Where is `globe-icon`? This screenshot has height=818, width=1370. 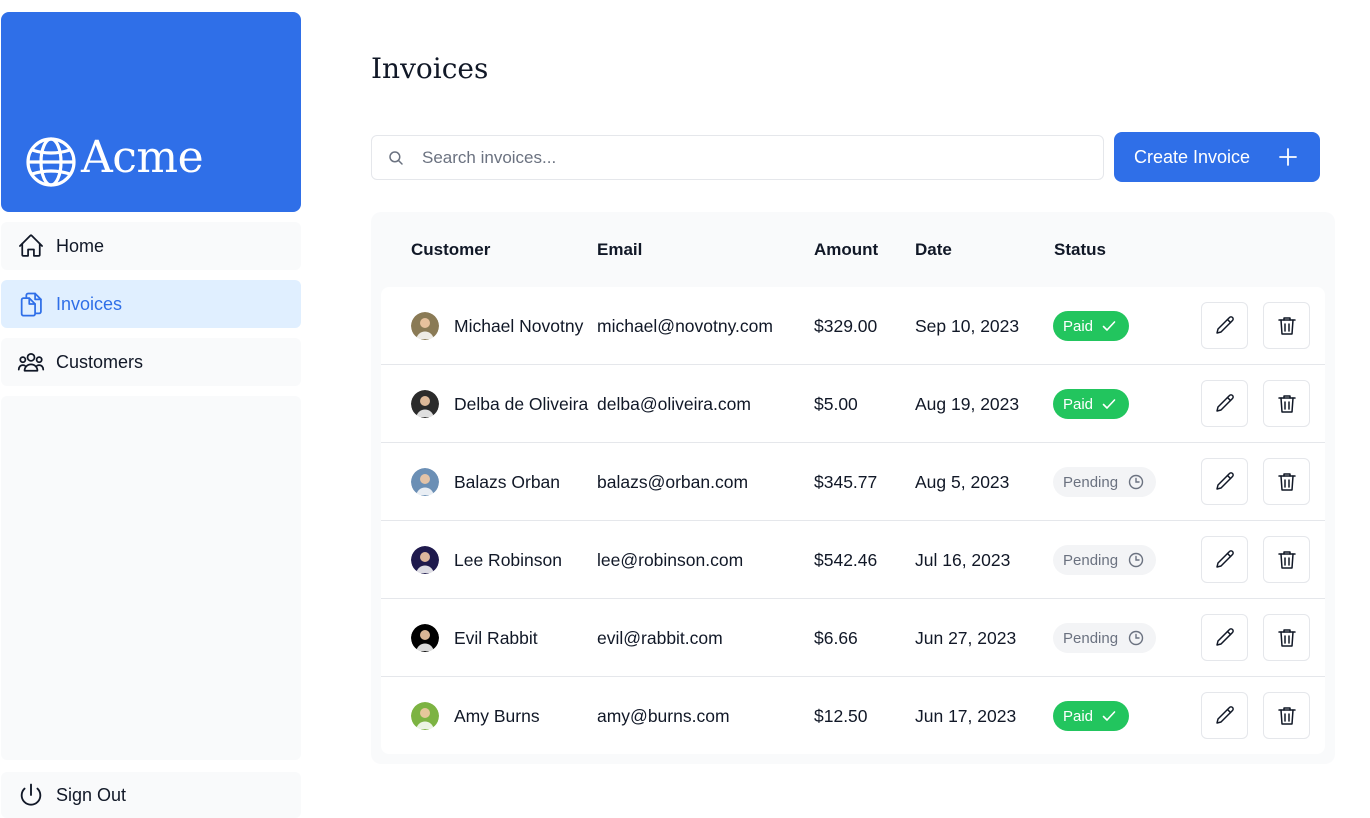
globe-icon is located at coordinates (51, 162).